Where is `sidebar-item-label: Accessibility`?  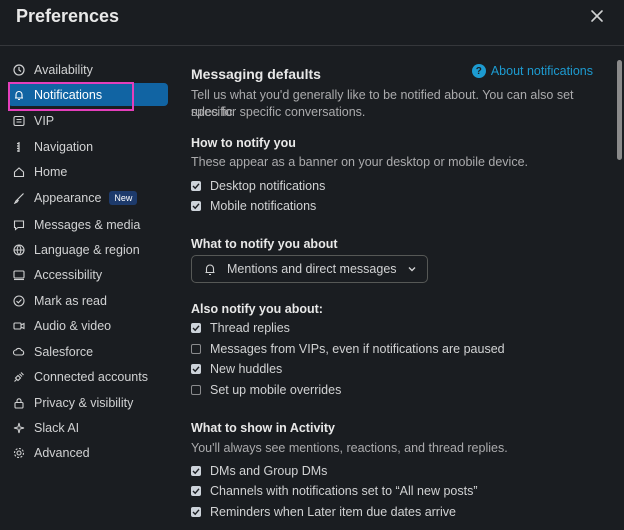 sidebar-item-label: Accessibility is located at coordinates (68, 274).